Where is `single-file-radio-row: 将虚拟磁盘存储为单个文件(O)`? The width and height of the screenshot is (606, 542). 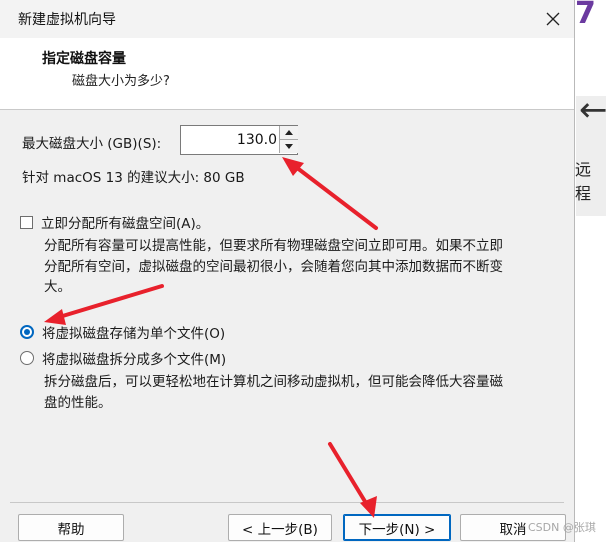 single-file-radio-row: 将虚拟磁盘存储为单个文件(O) is located at coordinates (122, 332).